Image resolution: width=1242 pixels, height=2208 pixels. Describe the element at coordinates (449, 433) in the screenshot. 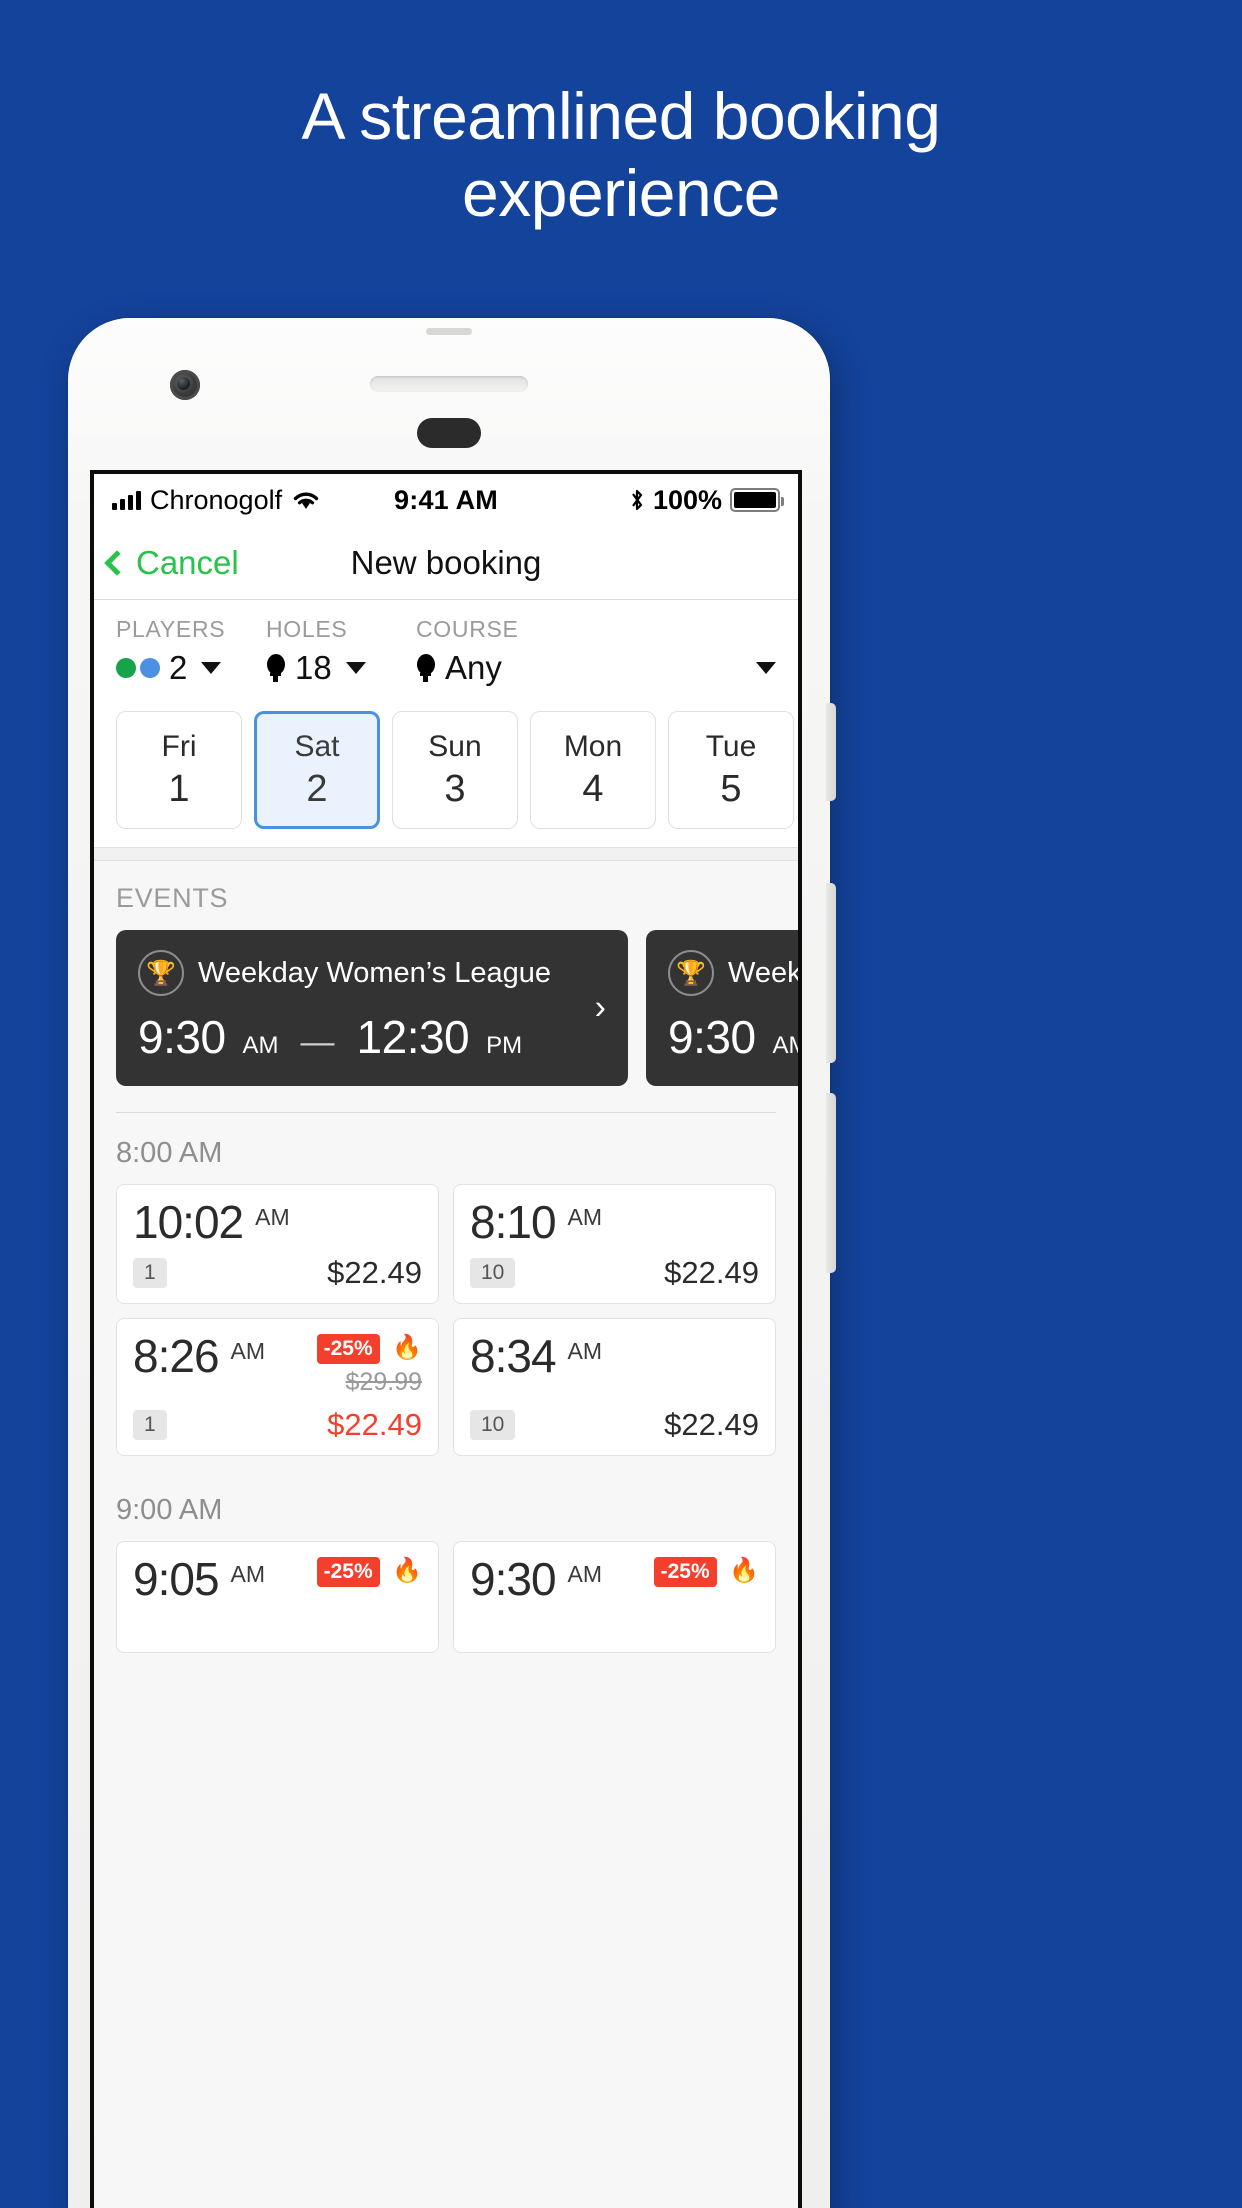

I see `top-slot` at that location.